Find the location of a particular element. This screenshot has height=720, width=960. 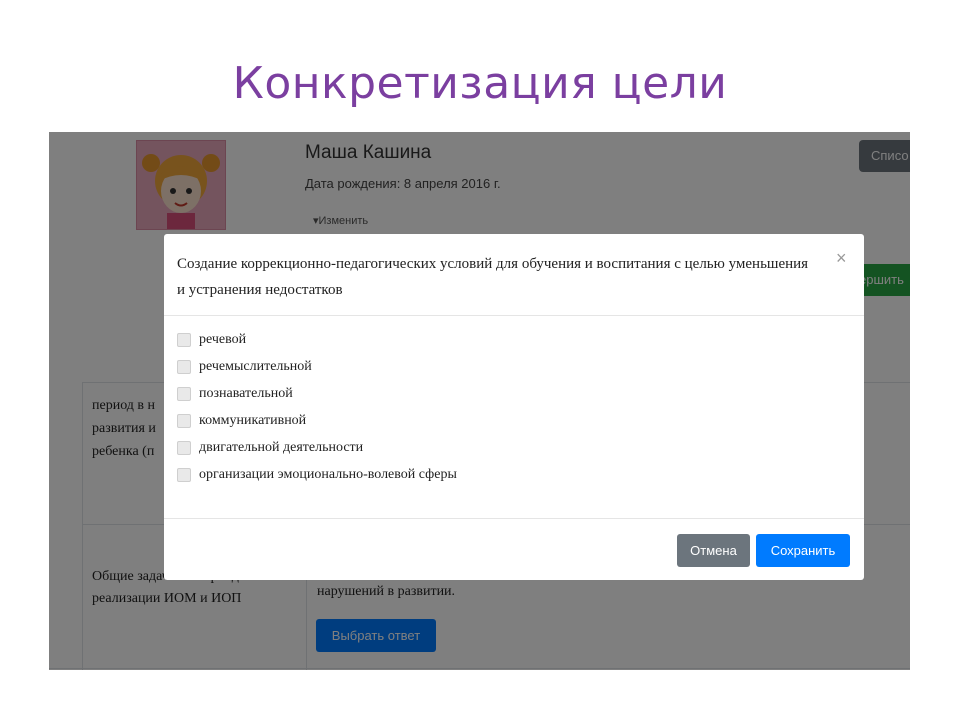

save-button: Сохранить is located at coordinates (803, 550).